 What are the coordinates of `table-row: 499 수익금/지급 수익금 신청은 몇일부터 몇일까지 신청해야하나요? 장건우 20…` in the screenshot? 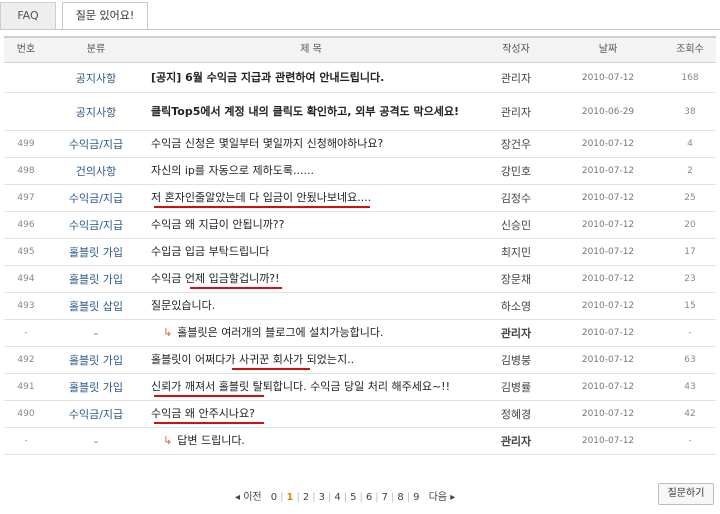 It's located at (360, 144).